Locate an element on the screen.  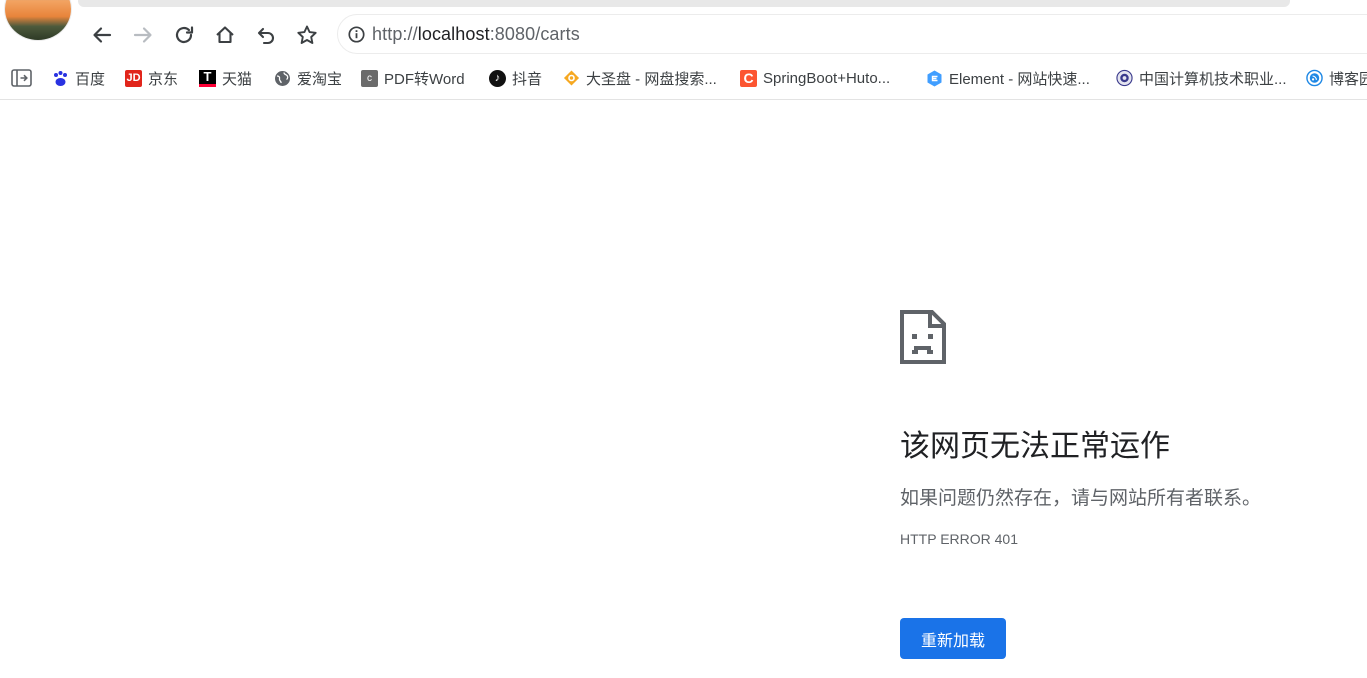
bookmark-star-button is located at coordinates (307, 35).